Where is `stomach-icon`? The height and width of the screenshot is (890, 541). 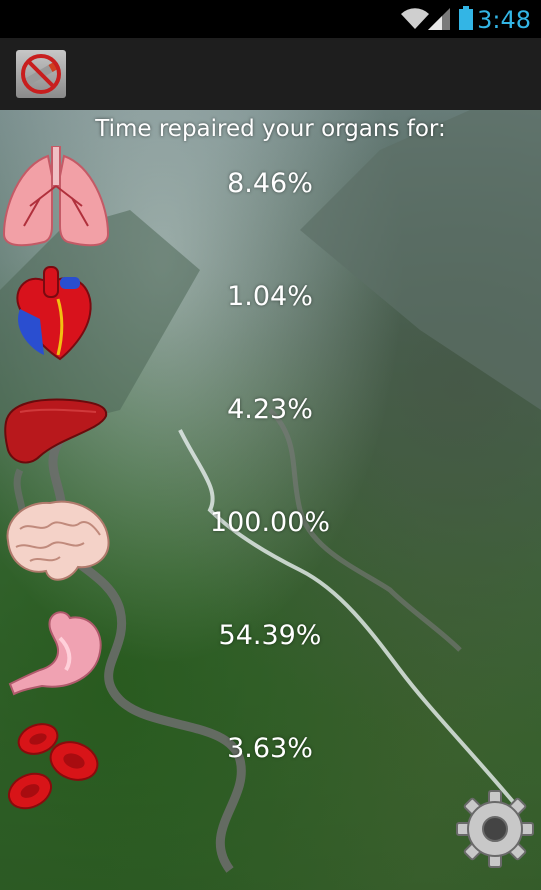 stomach-icon is located at coordinates (55, 653).